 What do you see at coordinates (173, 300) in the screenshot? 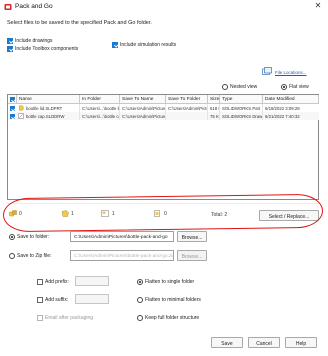
I see `flatten-minimal-folders-label: Flatten to minimal folders` at bounding box center [173, 300].